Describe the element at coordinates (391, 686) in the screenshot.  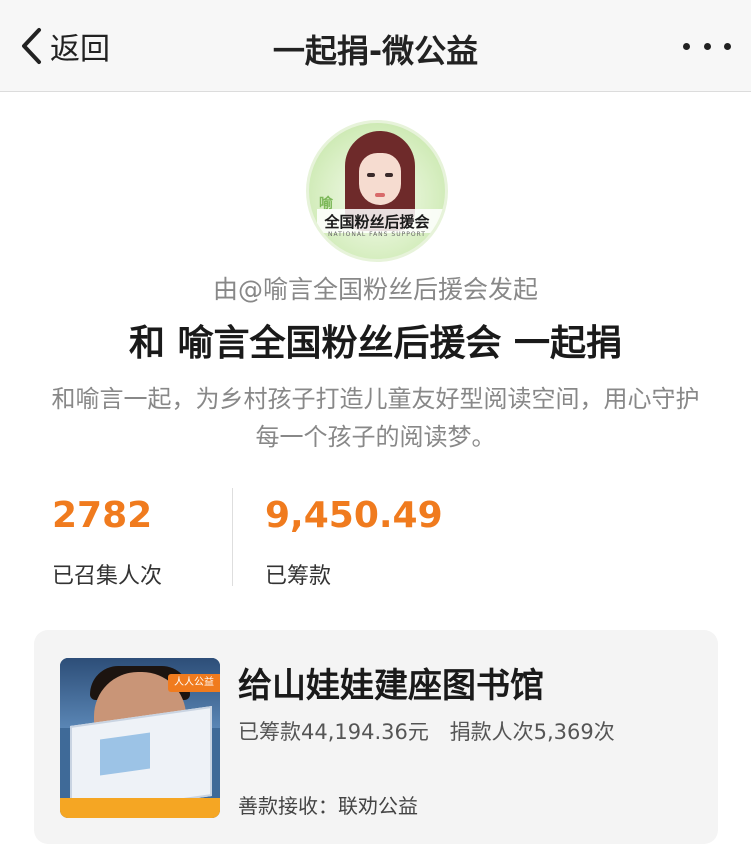
I see `campaign-title: 给山娃娃建座图书馆` at that location.